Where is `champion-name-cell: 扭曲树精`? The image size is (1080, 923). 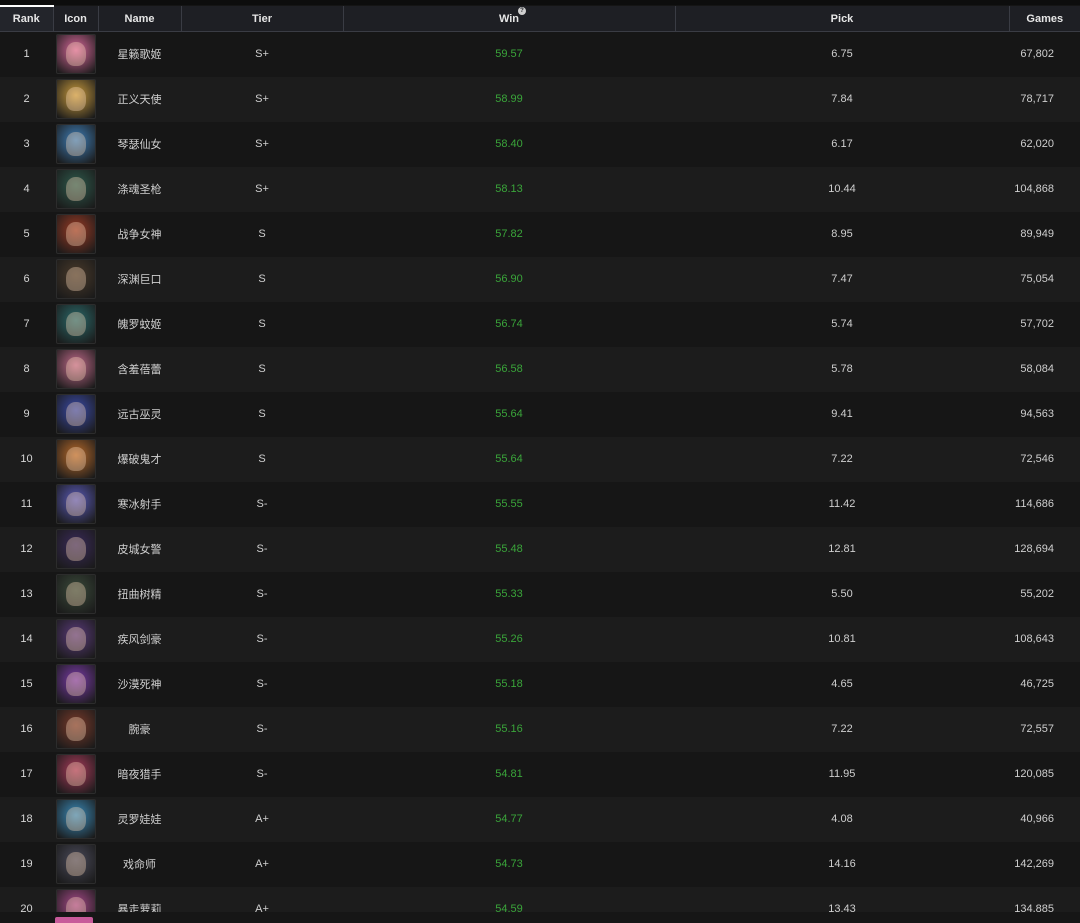
champion-name-cell: 扭曲树精 is located at coordinates (139, 594).